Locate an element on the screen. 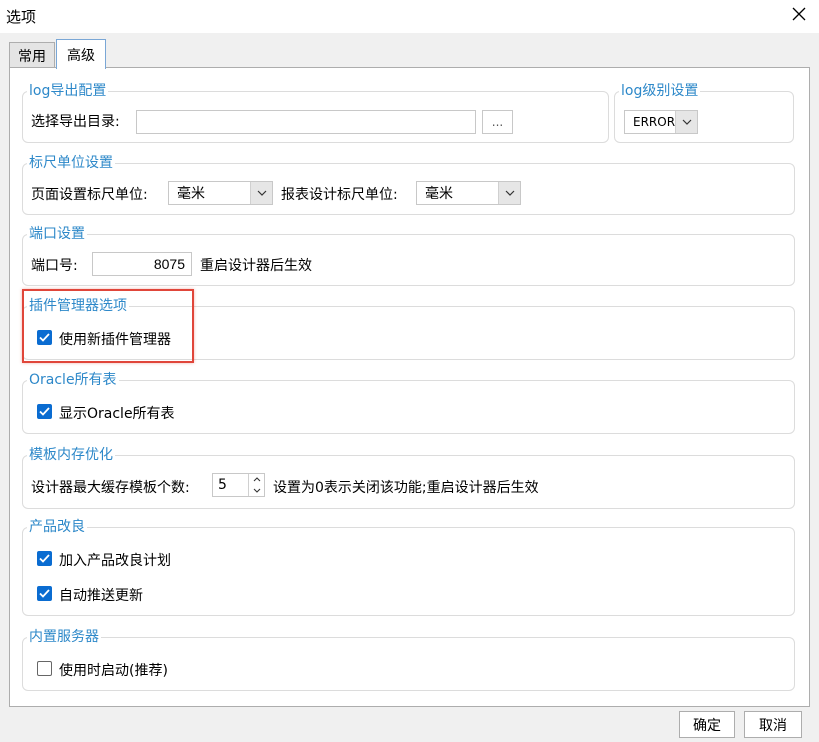 Image resolution: width=819 pixels, height=742 pixels. close-icon is located at coordinates (799, 16).